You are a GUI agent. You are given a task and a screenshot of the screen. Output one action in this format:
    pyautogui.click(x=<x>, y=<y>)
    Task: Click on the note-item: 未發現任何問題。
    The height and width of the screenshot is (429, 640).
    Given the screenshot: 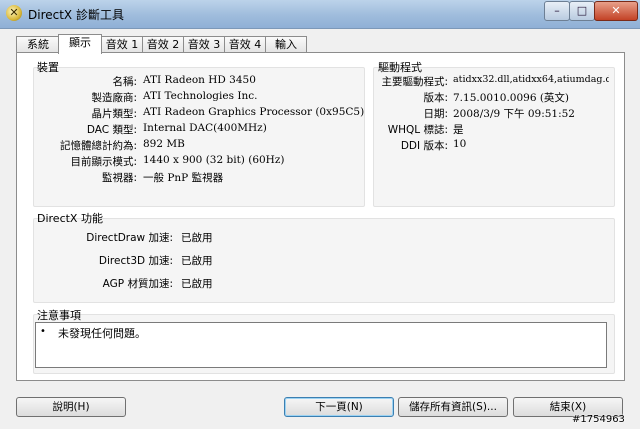 What is the action you would take?
    pyautogui.click(x=102, y=333)
    